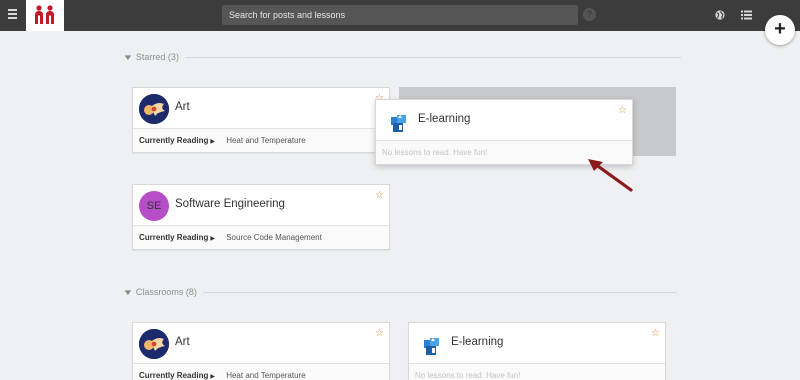  Describe the element at coordinates (157, 57) in the screenshot. I see `starred-section-label: Starred (3)` at that location.